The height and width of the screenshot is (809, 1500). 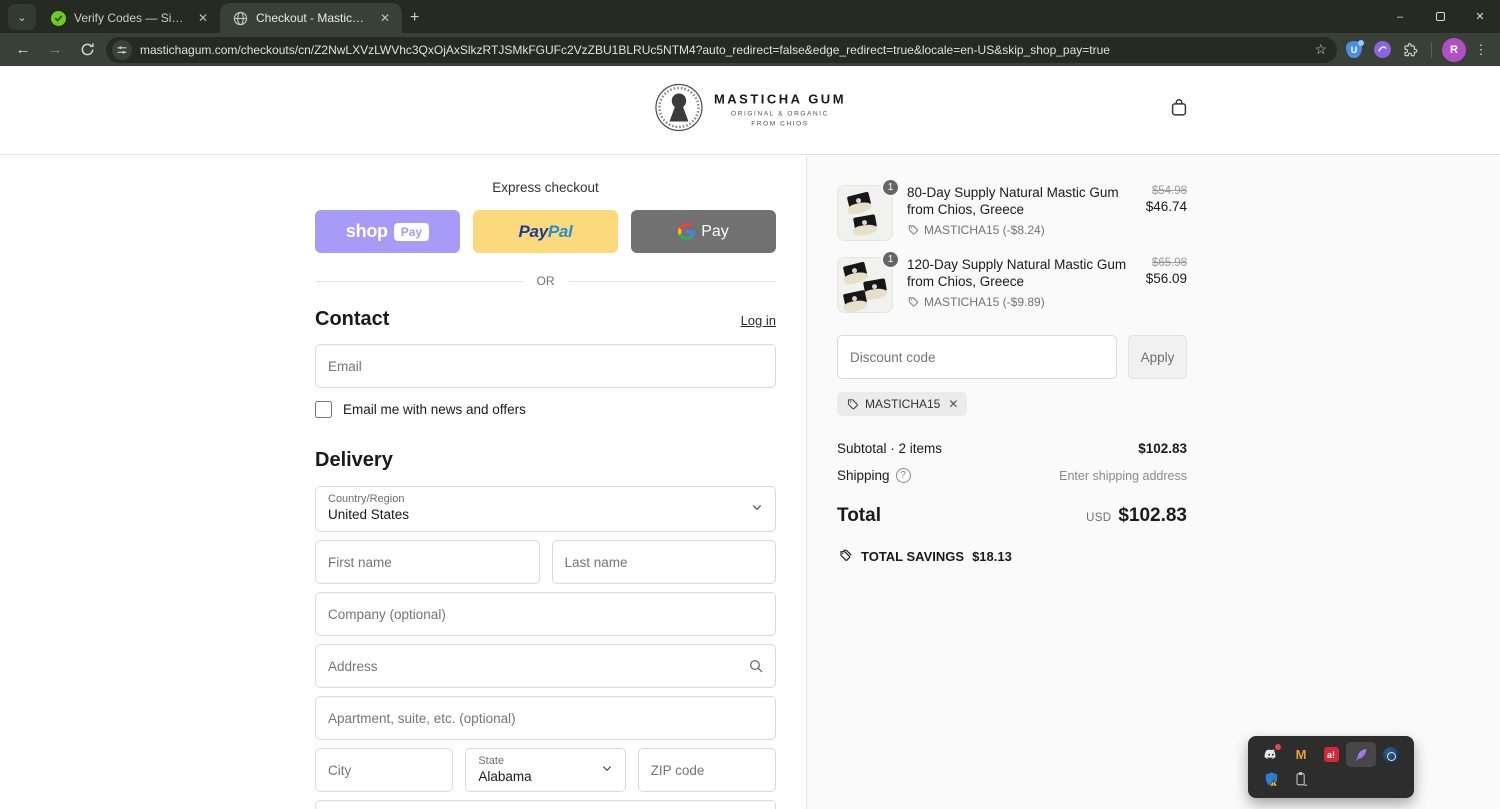 What do you see at coordinates (545, 366) in the screenshot?
I see `email-field` at bounding box center [545, 366].